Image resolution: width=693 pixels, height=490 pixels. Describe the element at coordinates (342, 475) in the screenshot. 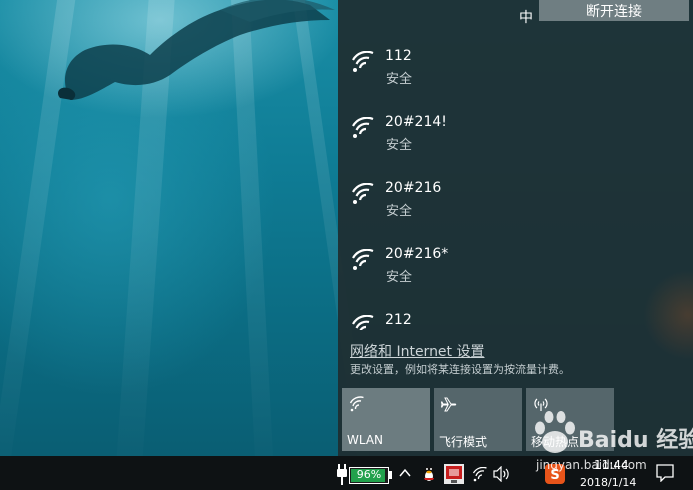

I see `power-plug-icon` at that location.